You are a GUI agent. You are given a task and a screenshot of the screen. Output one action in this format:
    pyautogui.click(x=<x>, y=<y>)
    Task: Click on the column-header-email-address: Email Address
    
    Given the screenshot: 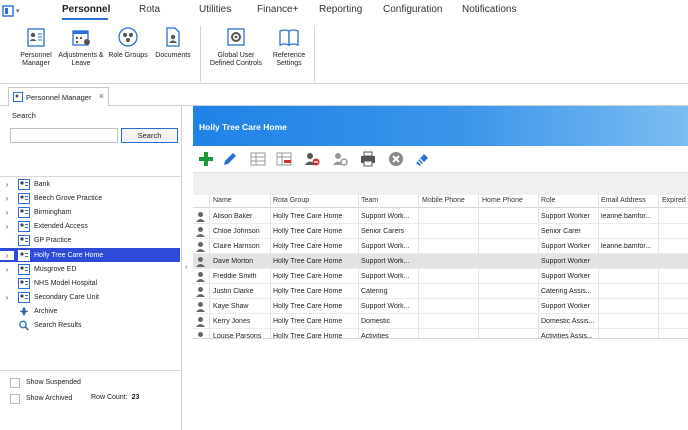 What is the action you would take?
    pyautogui.click(x=623, y=200)
    